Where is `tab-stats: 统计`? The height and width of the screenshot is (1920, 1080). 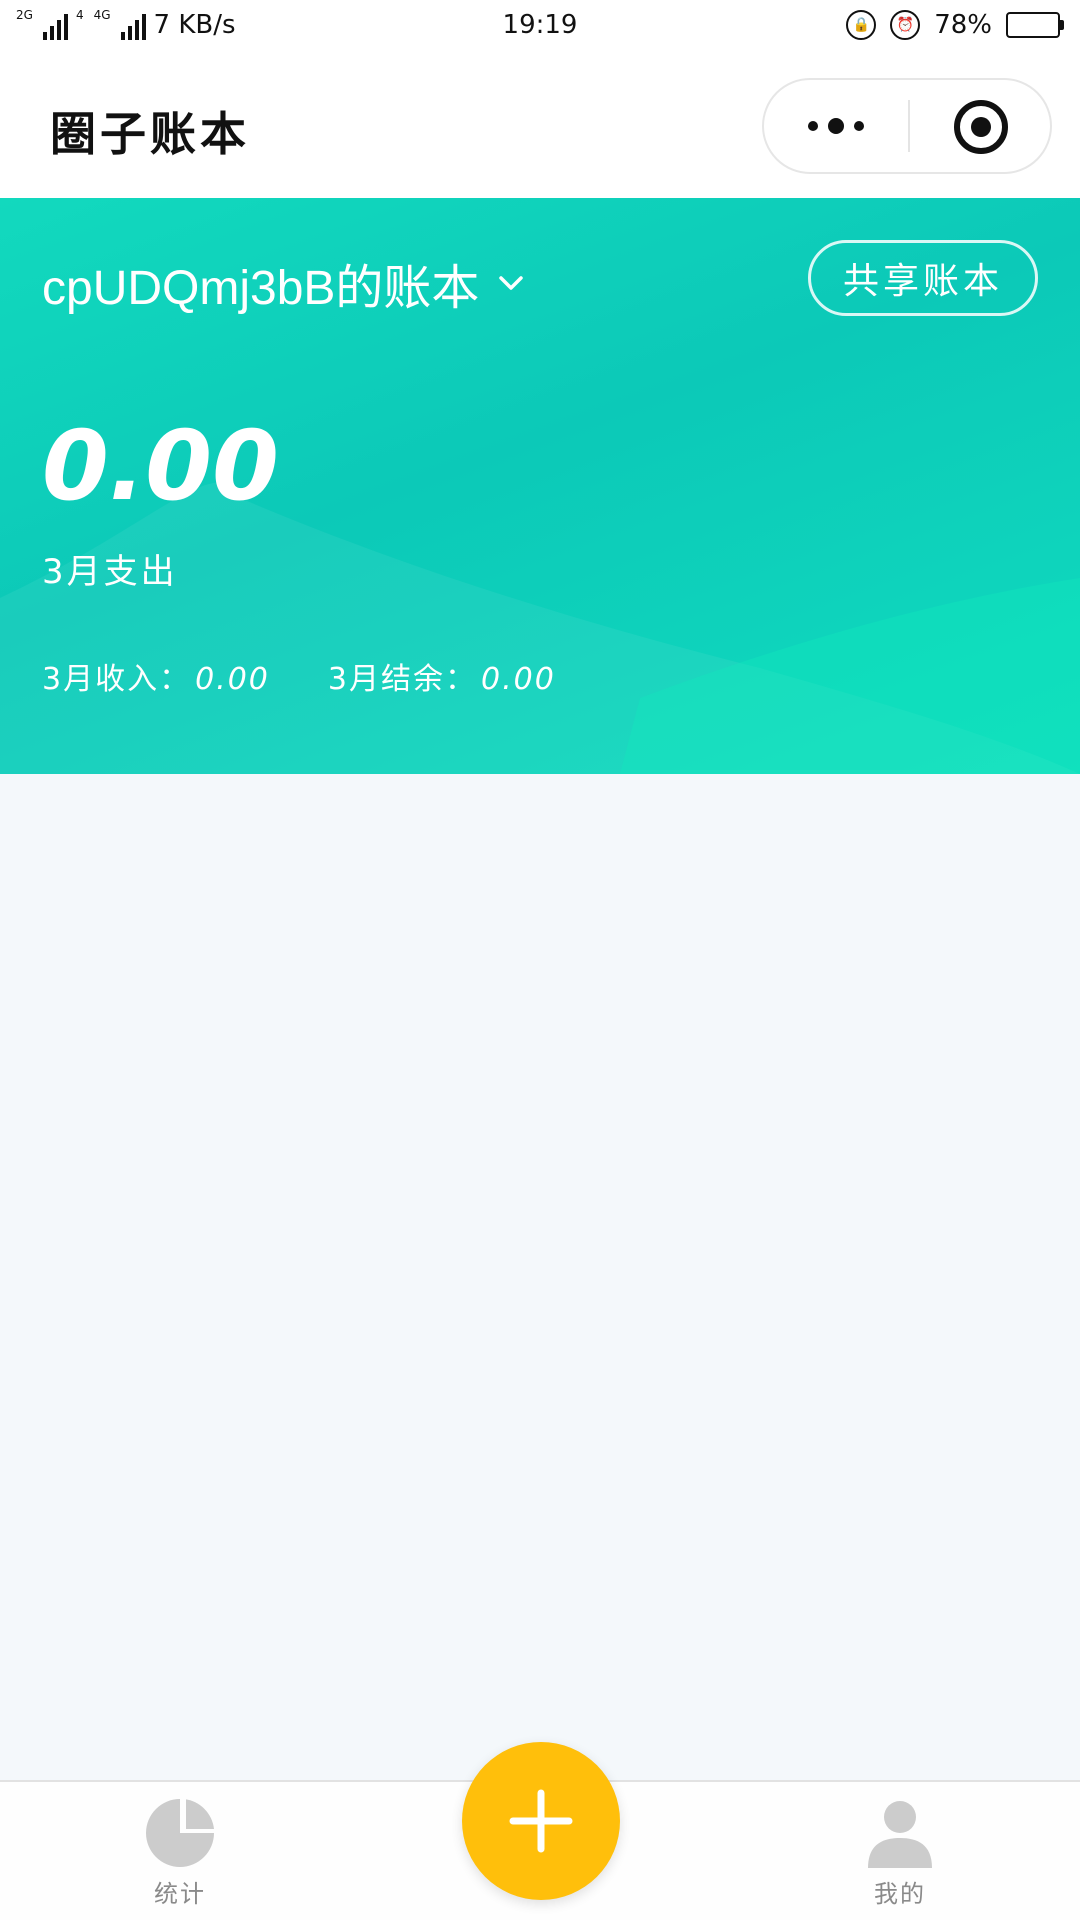 tab-stats: 统计 is located at coordinates (180, 1856).